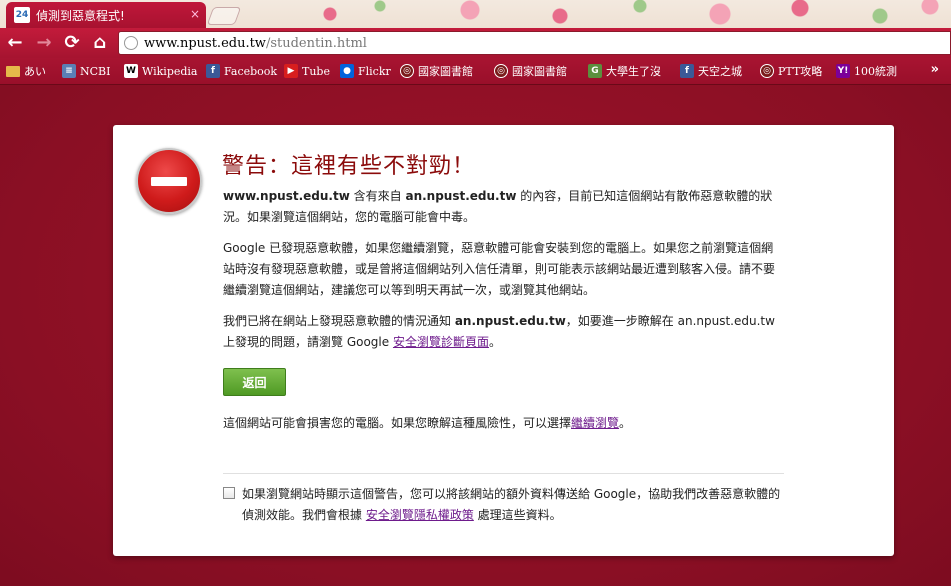 The height and width of the screenshot is (586, 951). What do you see at coordinates (80, 16) in the screenshot?
I see `tab-title: 偵測到惡意程式!` at bounding box center [80, 16].